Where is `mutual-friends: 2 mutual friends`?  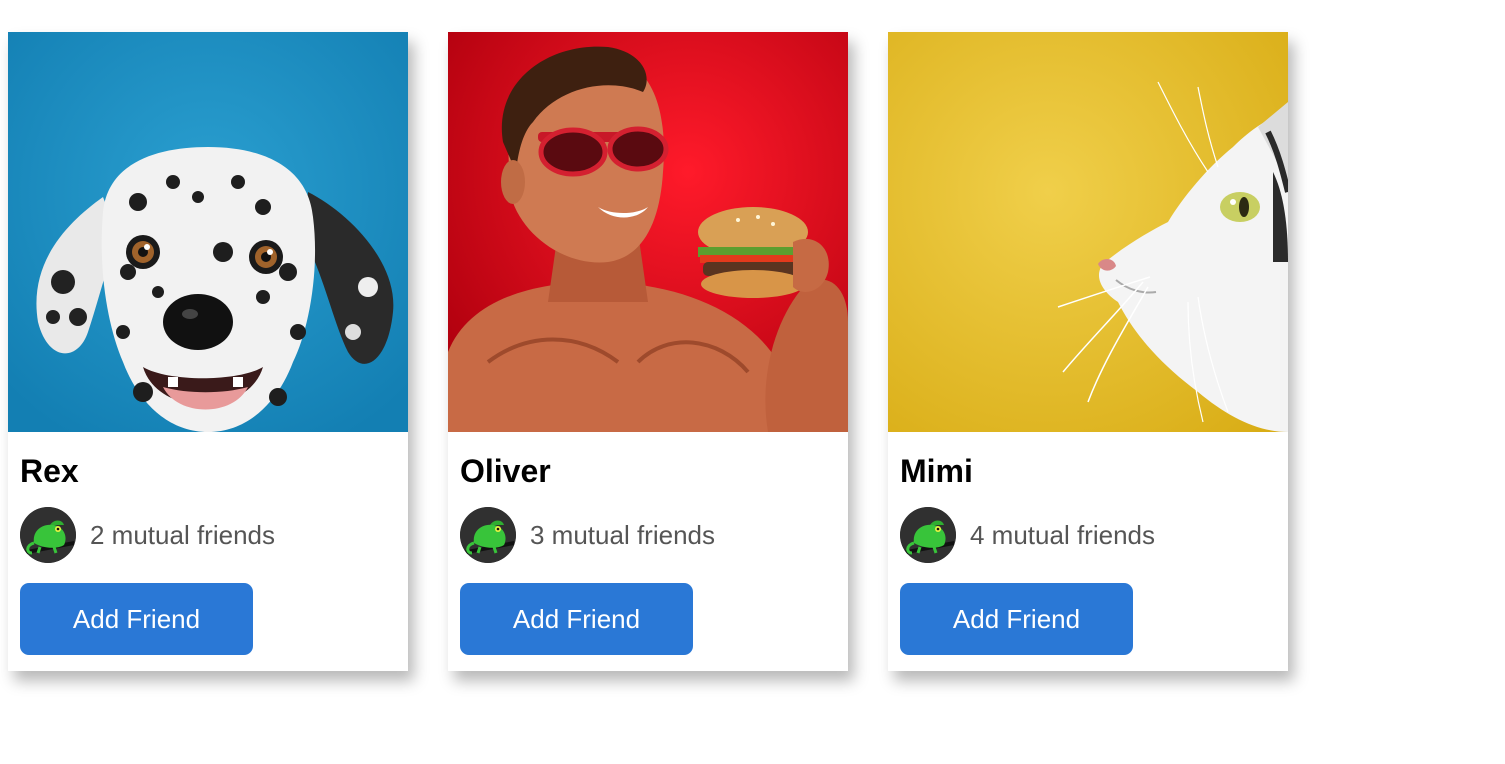
mutual-friends: 2 mutual friends is located at coordinates (147, 535).